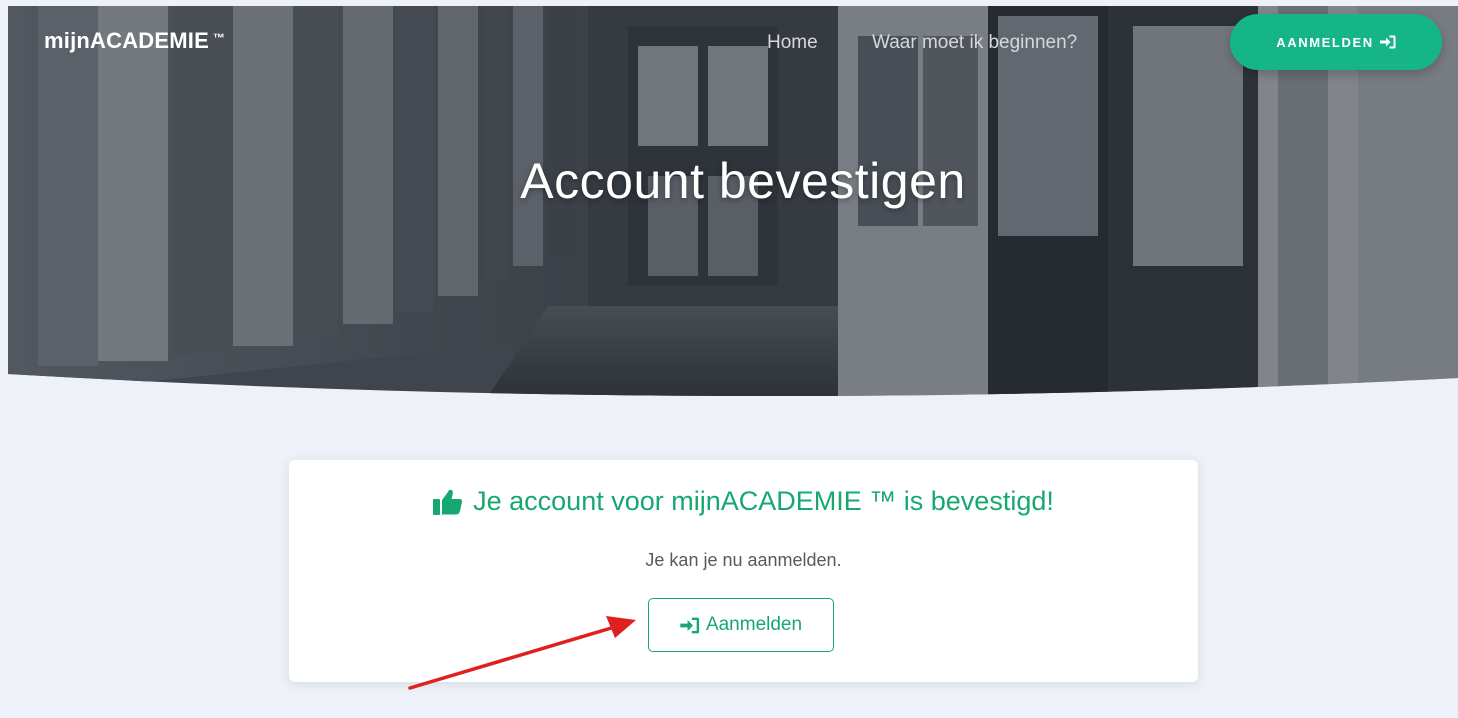 Image resolution: width=1458 pixels, height=718 pixels. Describe the element at coordinates (448, 502) in the screenshot. I see `thumbs-up-icon` at that location.